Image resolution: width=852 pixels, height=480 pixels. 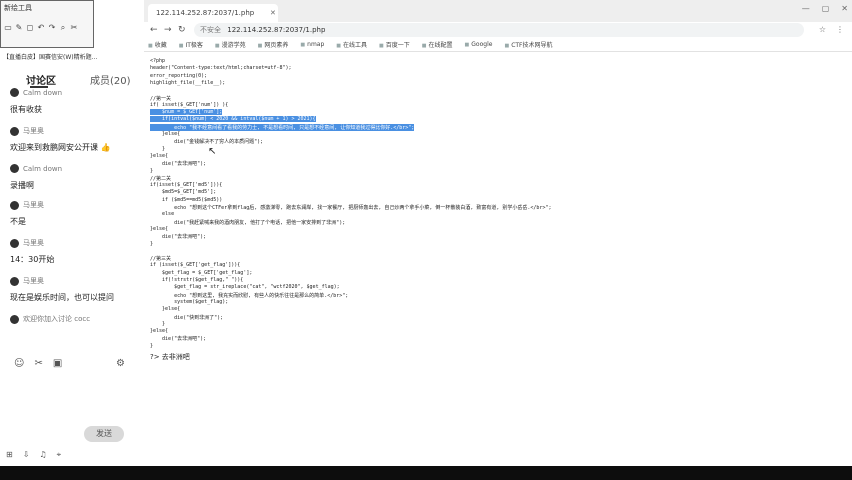 What do you see at coordinates (478, 44) in the screenshot?
I see `bookmark-item: Google` at bounding box center [478, 44].